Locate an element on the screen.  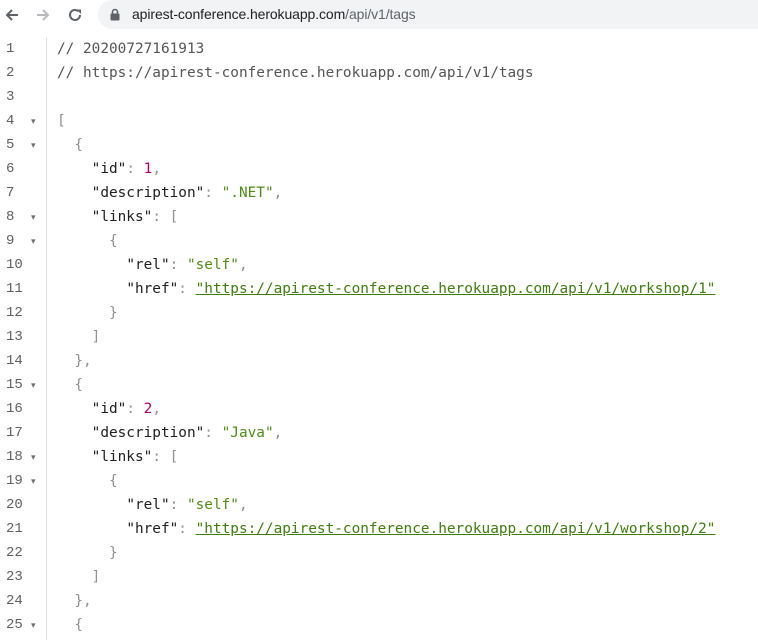
code-line: 1 // 20200727161913 is located at coordinates (379, 49).